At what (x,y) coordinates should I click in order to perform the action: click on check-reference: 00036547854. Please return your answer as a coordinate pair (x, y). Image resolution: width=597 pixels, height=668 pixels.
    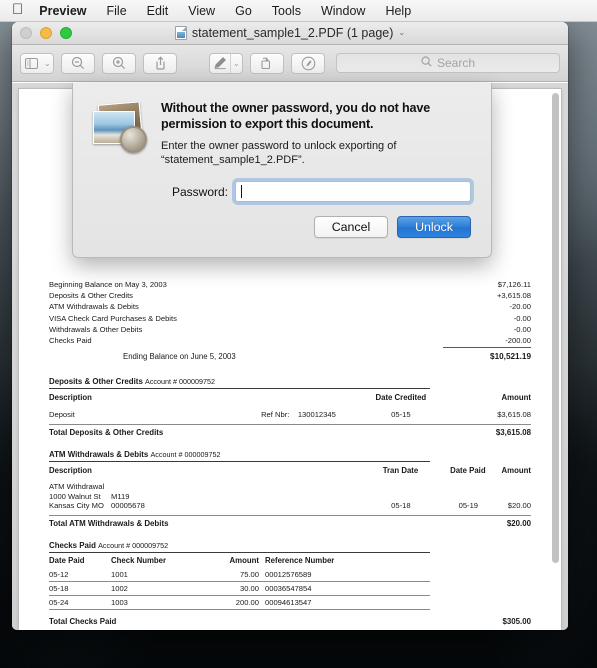
    Looking at the image, I should click on (347, 588).